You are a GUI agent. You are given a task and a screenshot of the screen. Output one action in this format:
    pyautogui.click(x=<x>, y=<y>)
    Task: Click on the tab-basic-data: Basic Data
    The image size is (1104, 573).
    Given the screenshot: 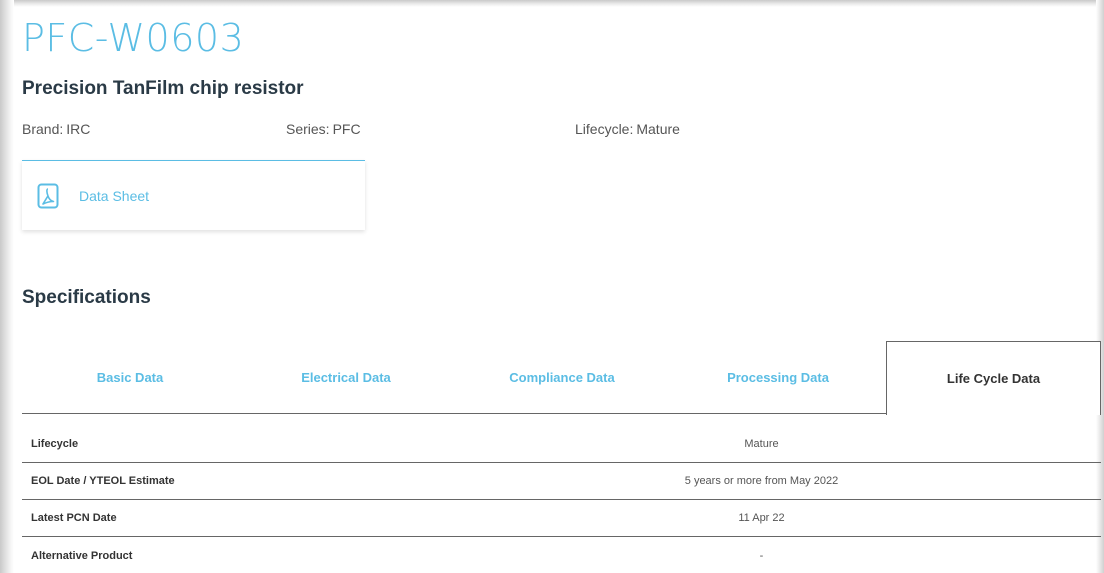 What is the action you would take?
    pyautogui.click(x=130, y=377)
    